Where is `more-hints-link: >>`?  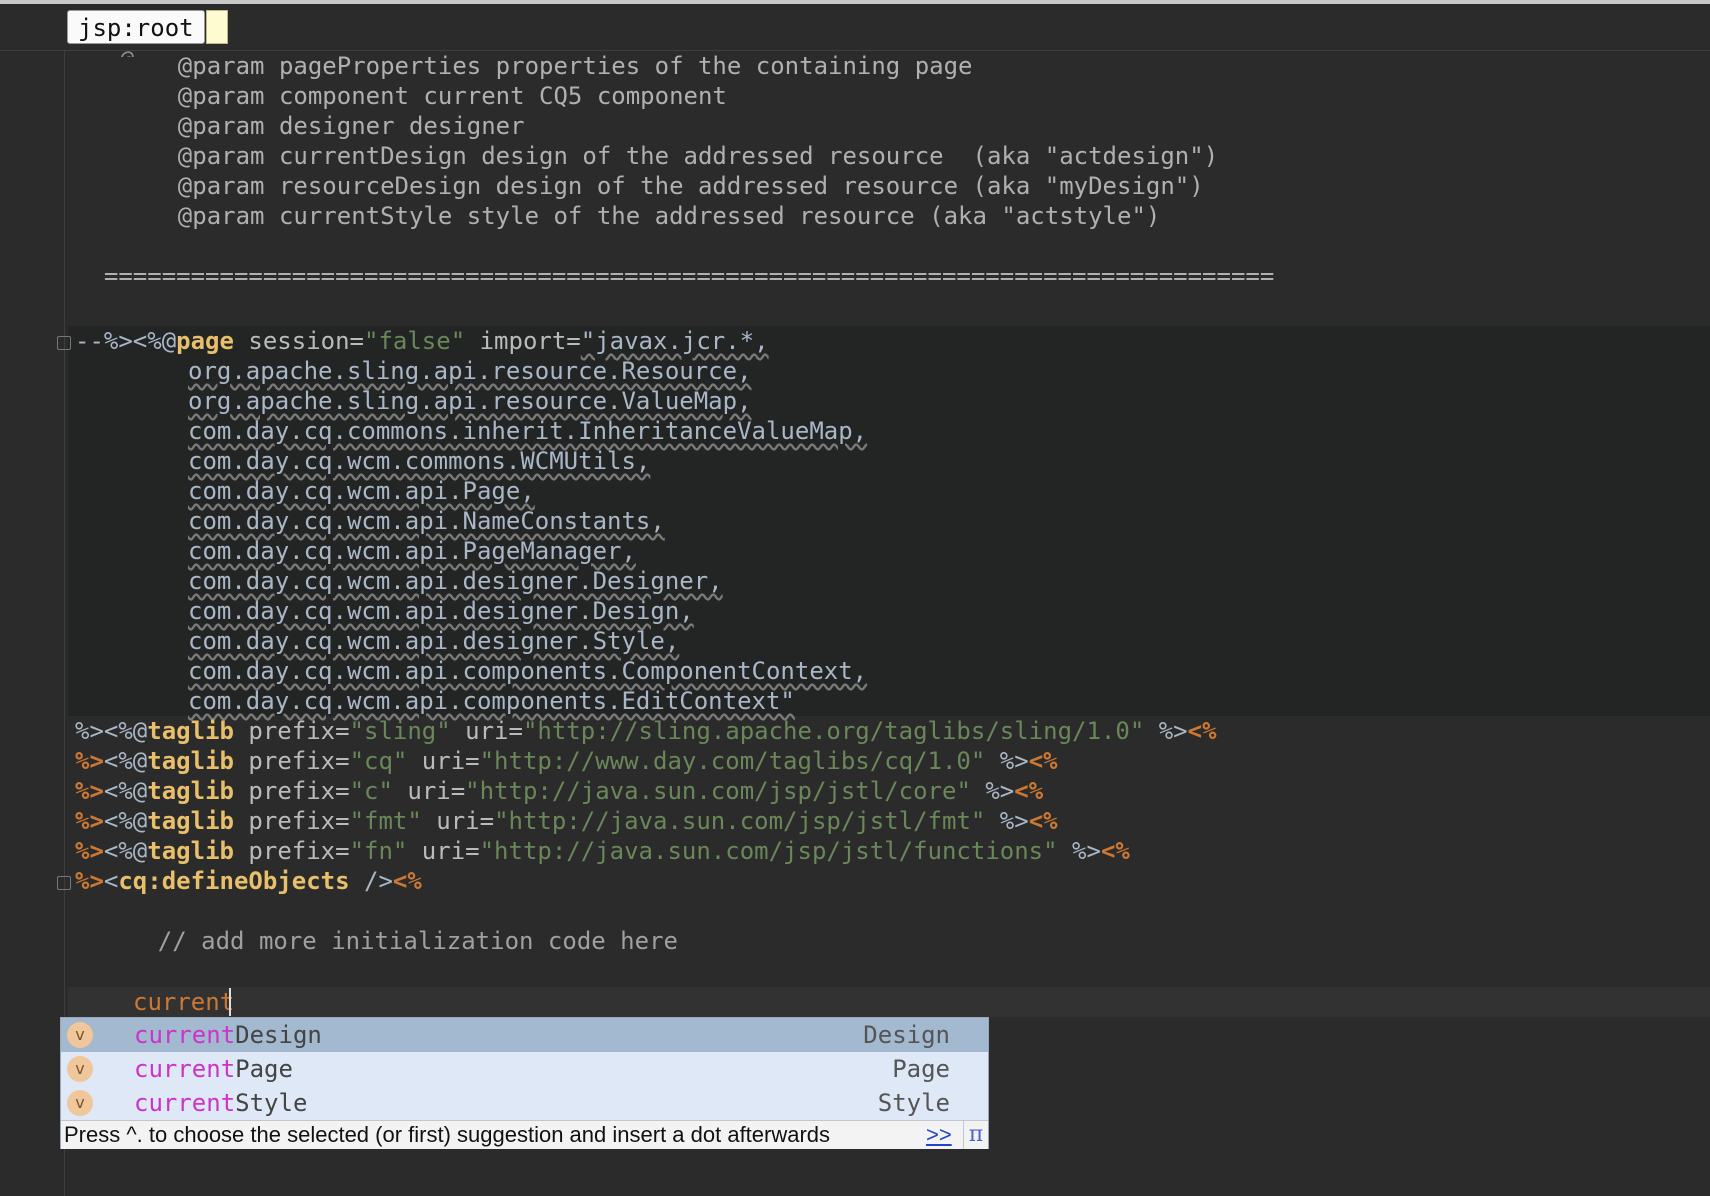
more-hints-link: >> is located at coordinates (939, 1135).